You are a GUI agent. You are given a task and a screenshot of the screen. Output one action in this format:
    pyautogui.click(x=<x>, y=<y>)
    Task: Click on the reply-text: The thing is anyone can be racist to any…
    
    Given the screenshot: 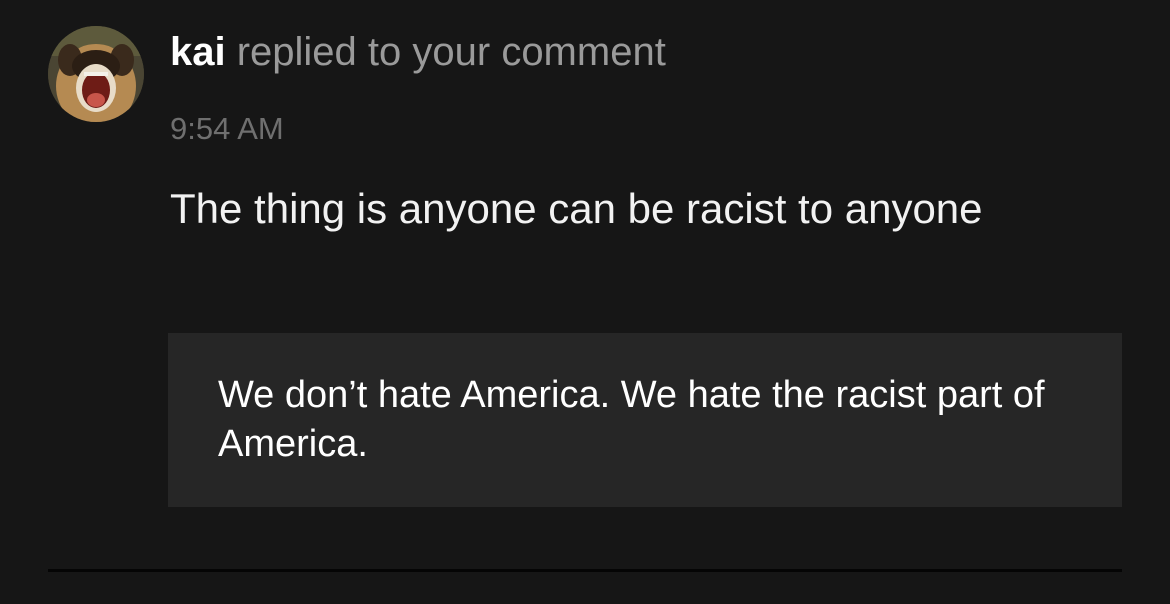 What is the action you would take?
    pyautogui.click(x=576, y=208)
    